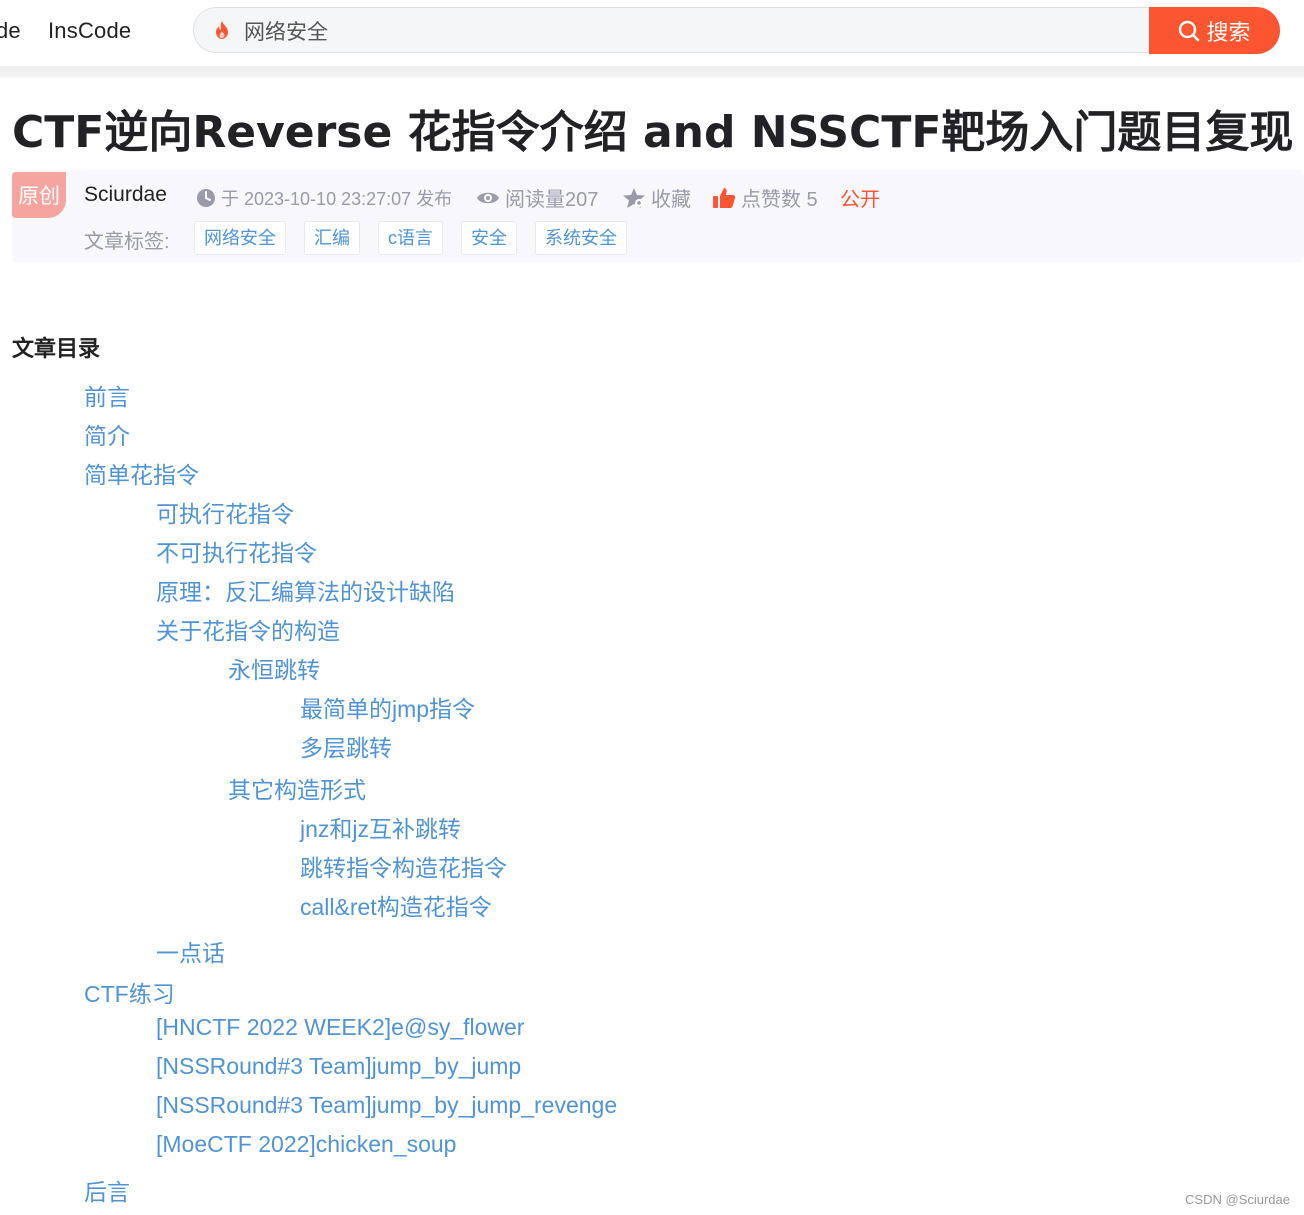 This screenshot has height=1215, width=1304. Describe the element at coordinates (141, 473) in the screenshot. I see `toc-item: 简单花指令` at that location.